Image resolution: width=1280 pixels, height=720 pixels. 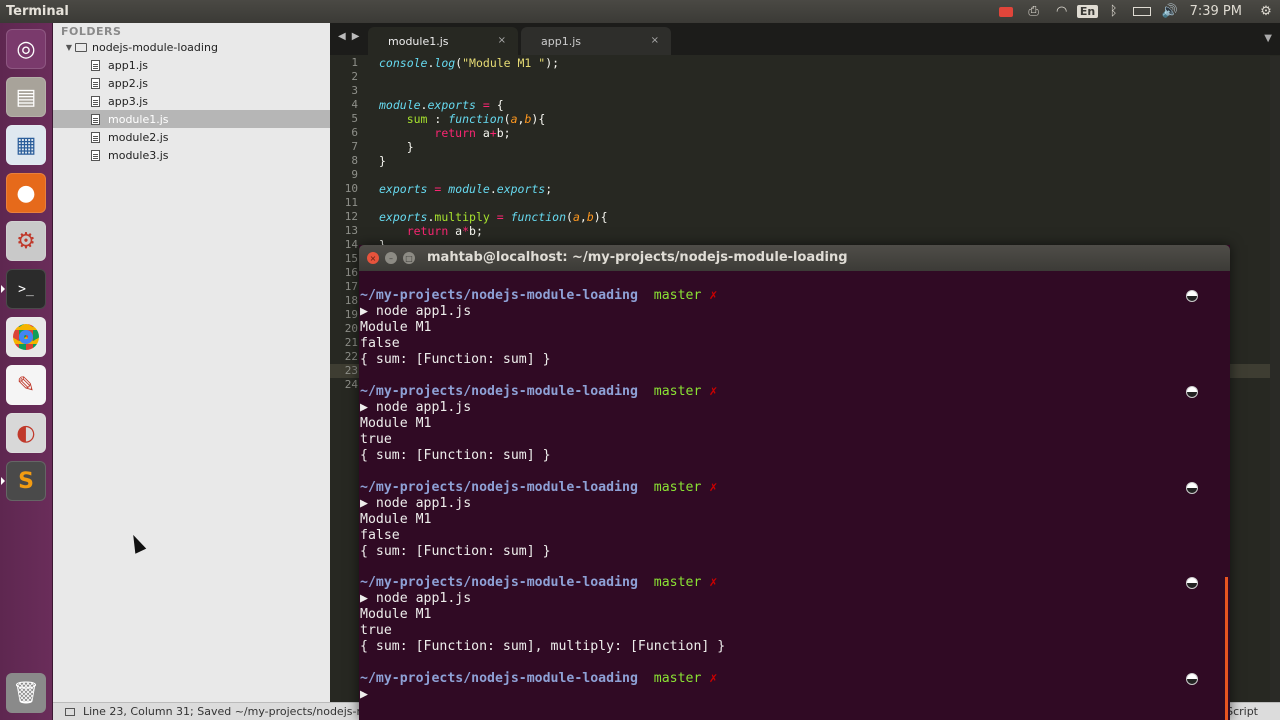 What do you see at coordinates (26, 241) in the screenshot?
I see `settings-icon: ⚙` at bounding box center [26, 241].